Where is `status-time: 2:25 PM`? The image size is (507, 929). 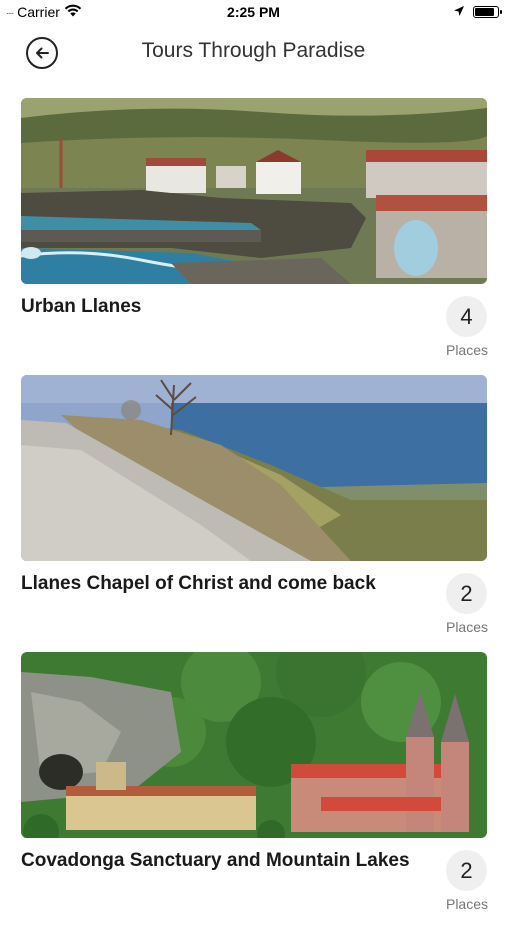
status-time: 2:25 PM is located at coordinates (253, 12).